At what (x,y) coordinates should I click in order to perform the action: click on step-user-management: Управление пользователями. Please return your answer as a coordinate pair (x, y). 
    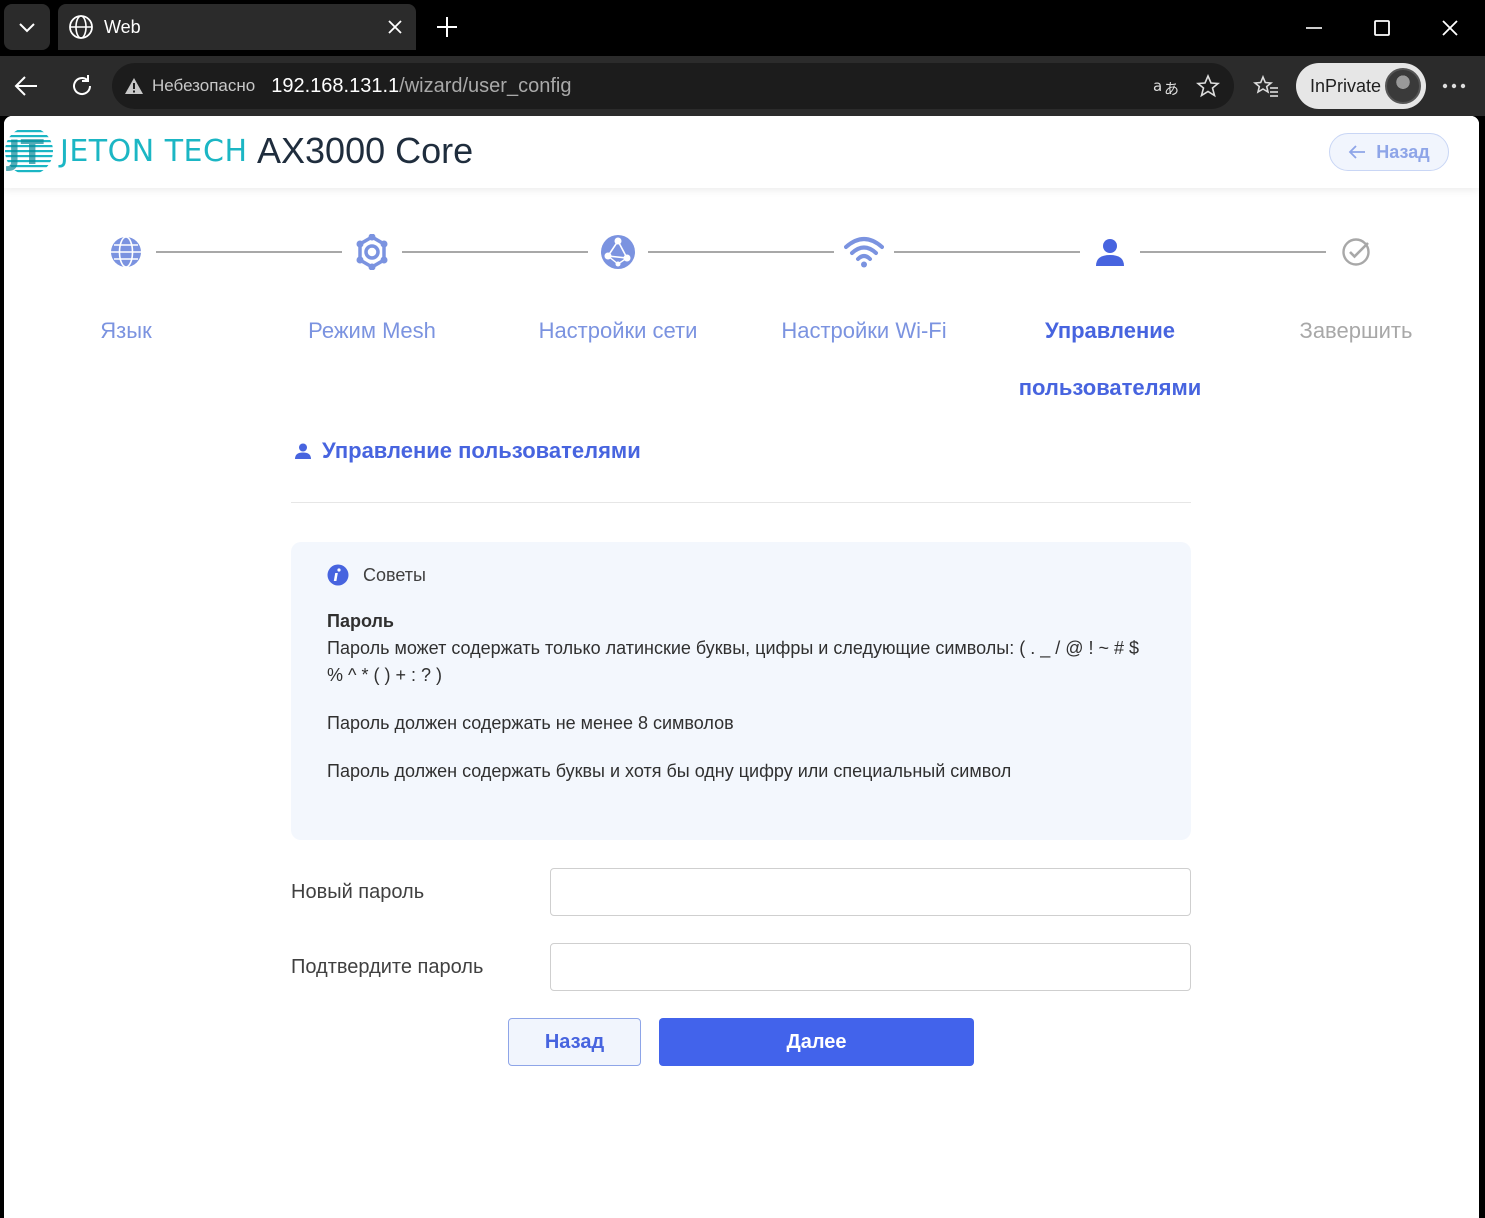
    Looking at the image, I should click on (1110, 324).